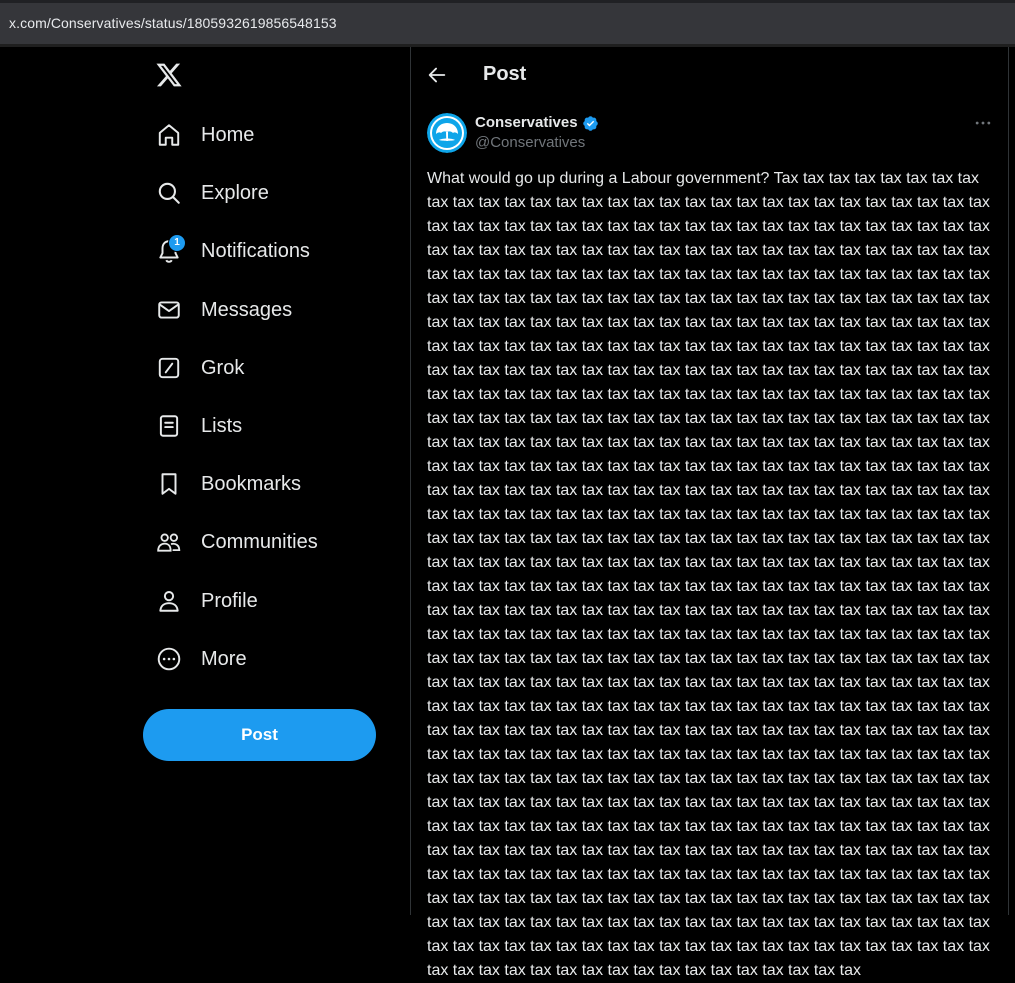 The height and width of the screenshot is (983, 1015). I want to click on sidebar-item-label: Bookmarks, so click(251, 484).